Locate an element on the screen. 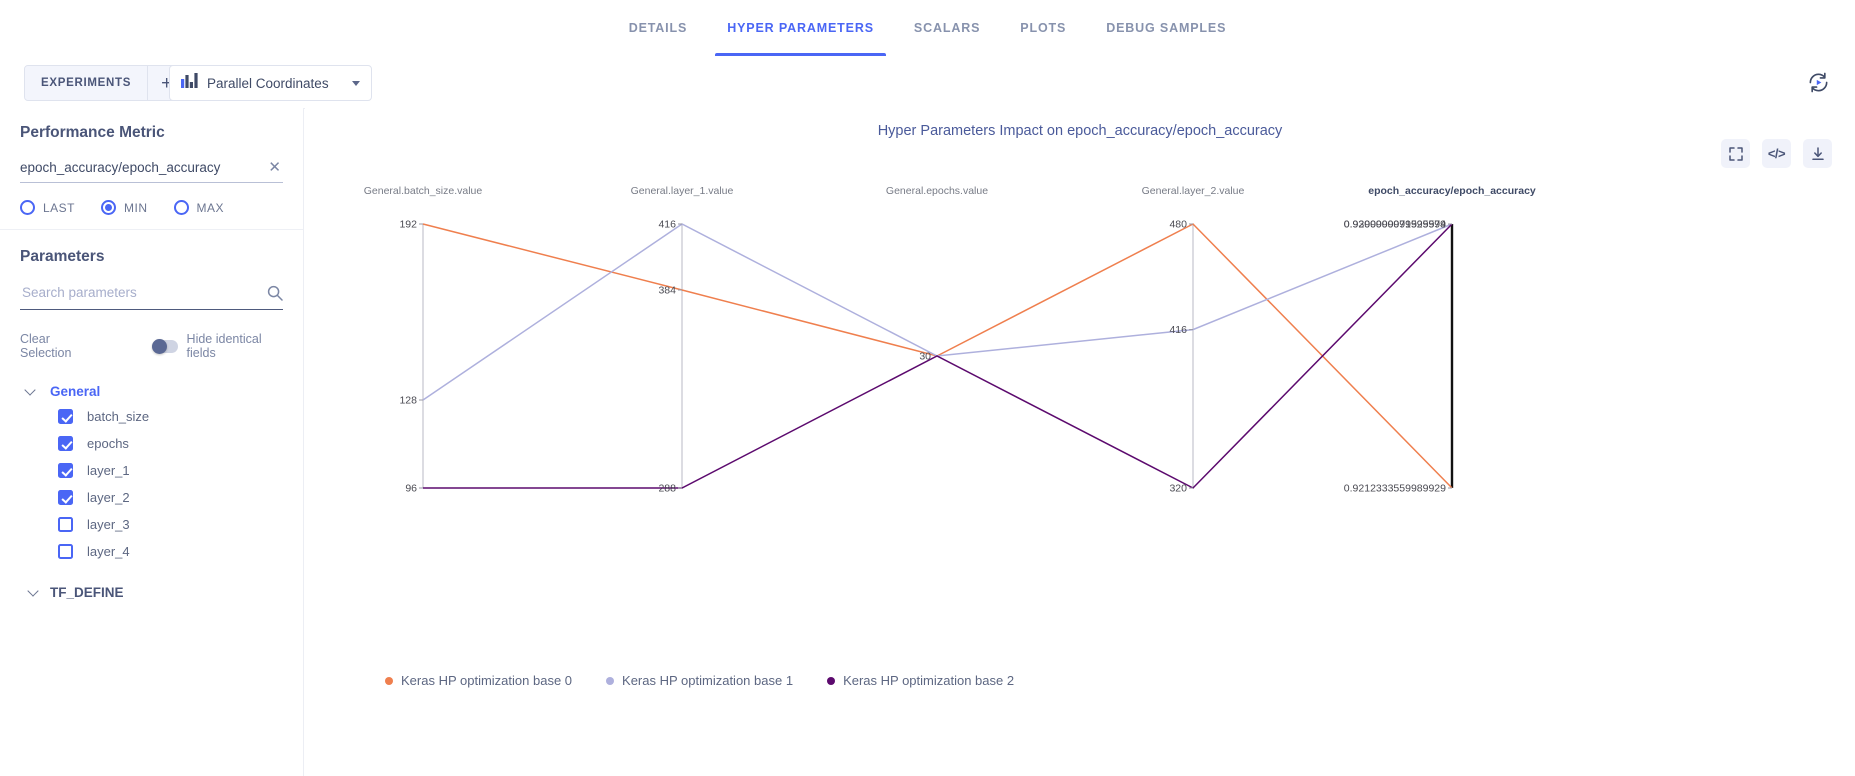 The image size is (1855, 776). radio-max: MAX is located at coordinates (199, 207).